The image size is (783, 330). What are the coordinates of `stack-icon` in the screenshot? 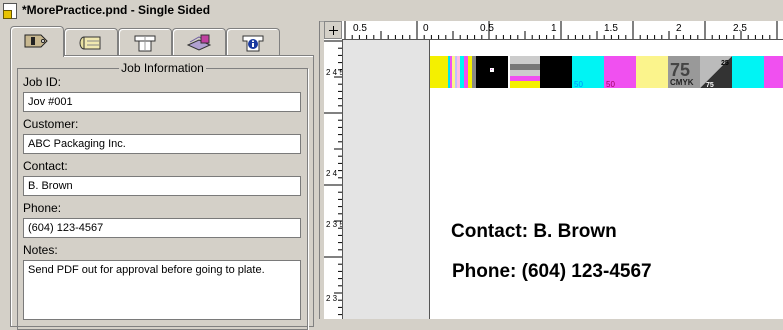 It's located at (199, 42).